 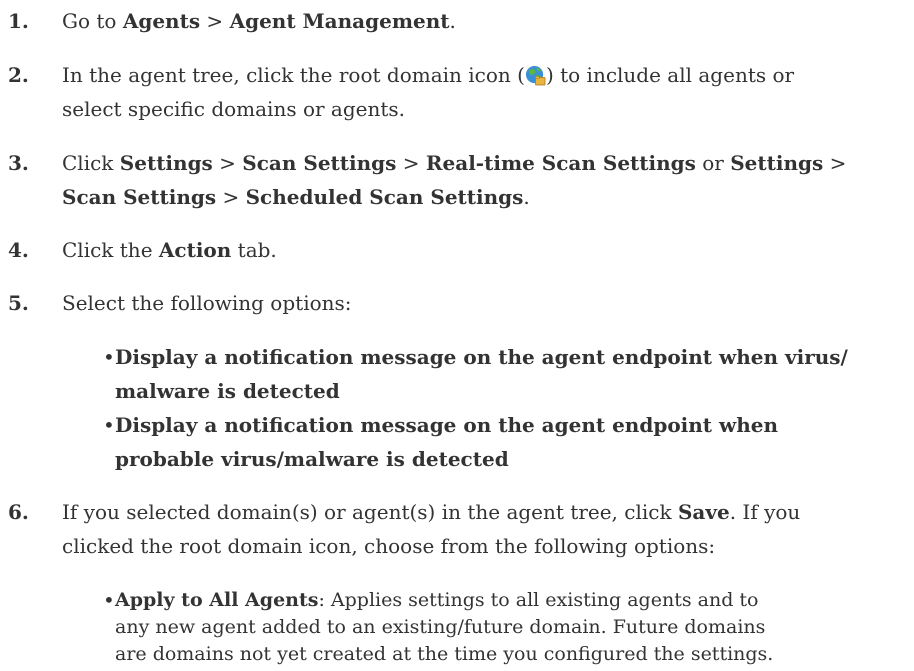 What do you see at coordinates (18, 303) in the screenshot?
I see `step-number: 5.` at bounding box center [18, 303].